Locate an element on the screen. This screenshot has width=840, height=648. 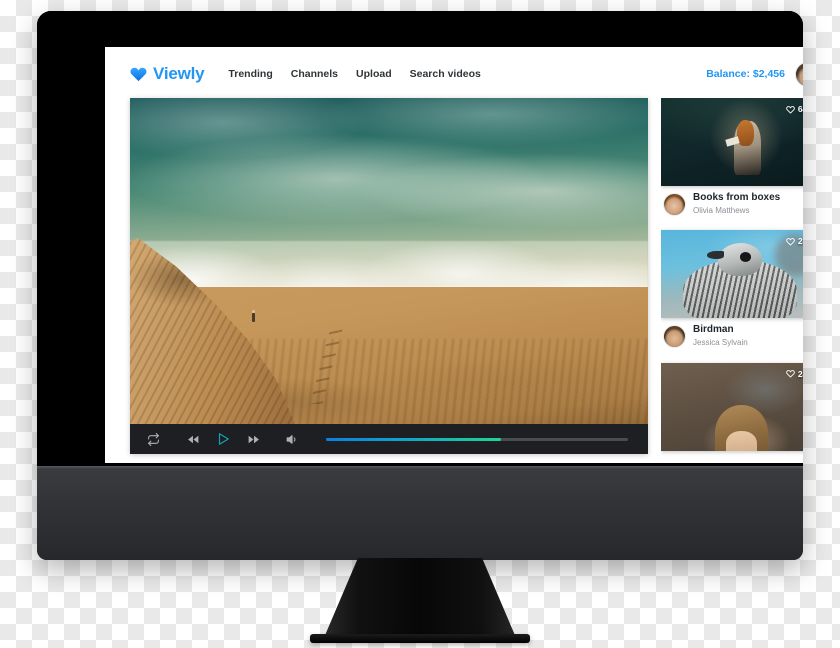
video-thumbnail: 28k is located at coordinates (732, 274).